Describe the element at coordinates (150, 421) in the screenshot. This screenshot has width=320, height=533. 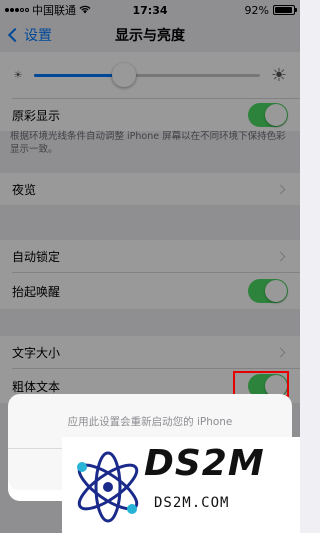
I see `alert-message: 应用此设置会重新启动您的 iPhone` at that location.